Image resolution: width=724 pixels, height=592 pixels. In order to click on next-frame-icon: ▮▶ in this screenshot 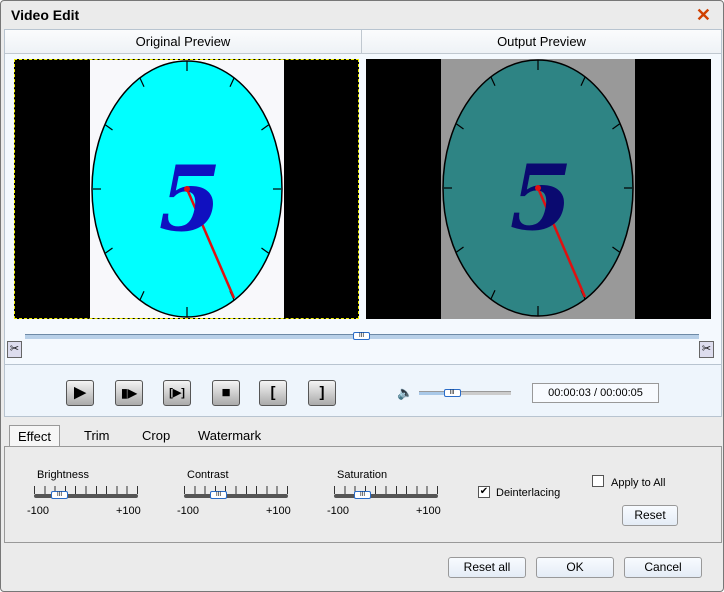, I will do `click(129, 393)`.